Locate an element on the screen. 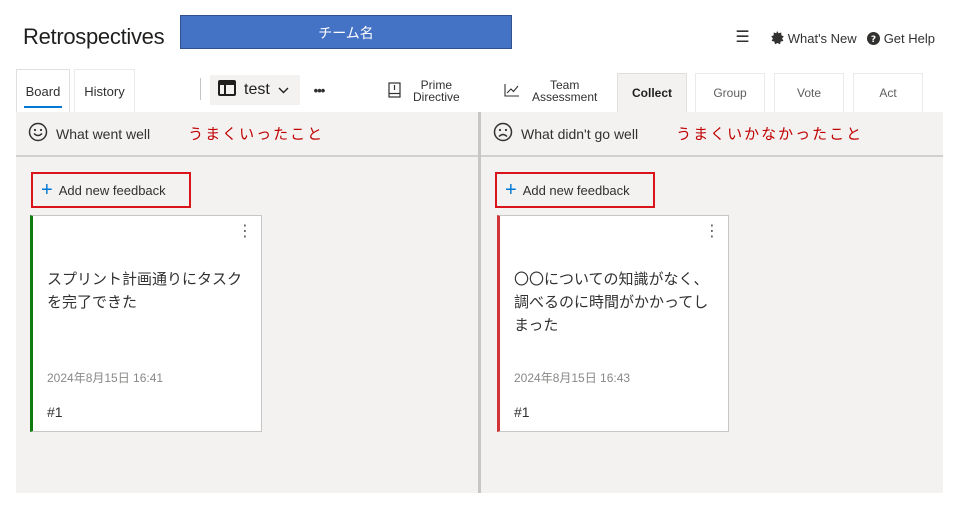 This screenshot has height=511, width=961. app-title: Retrospectives is located at coordinates (94, 36).